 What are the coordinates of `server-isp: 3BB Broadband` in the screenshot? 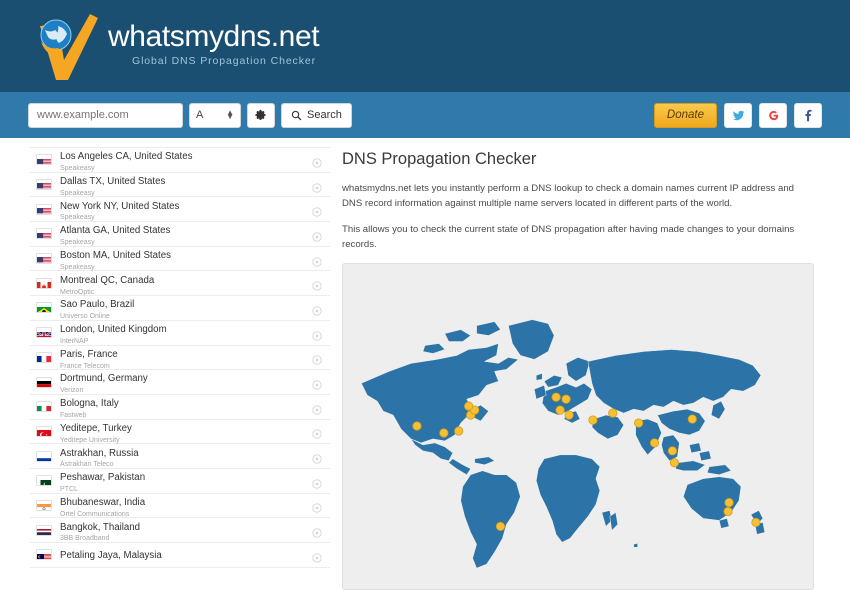 It's located at (186, 538).